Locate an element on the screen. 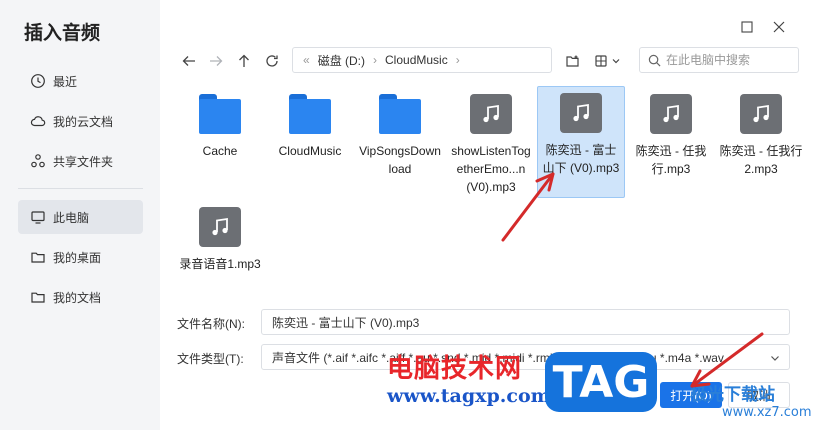  sidebar-item-label: 最近 is located at coordinates (65, 81).